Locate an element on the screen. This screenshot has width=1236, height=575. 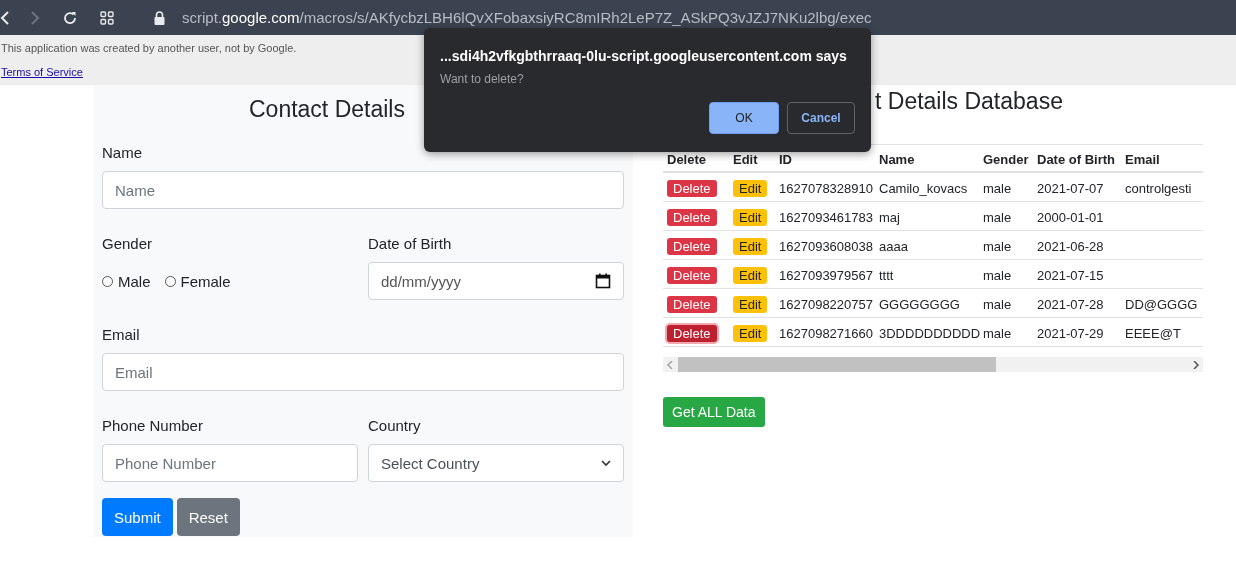
field-label: Date of Birth is located at coordinates (410, 243).